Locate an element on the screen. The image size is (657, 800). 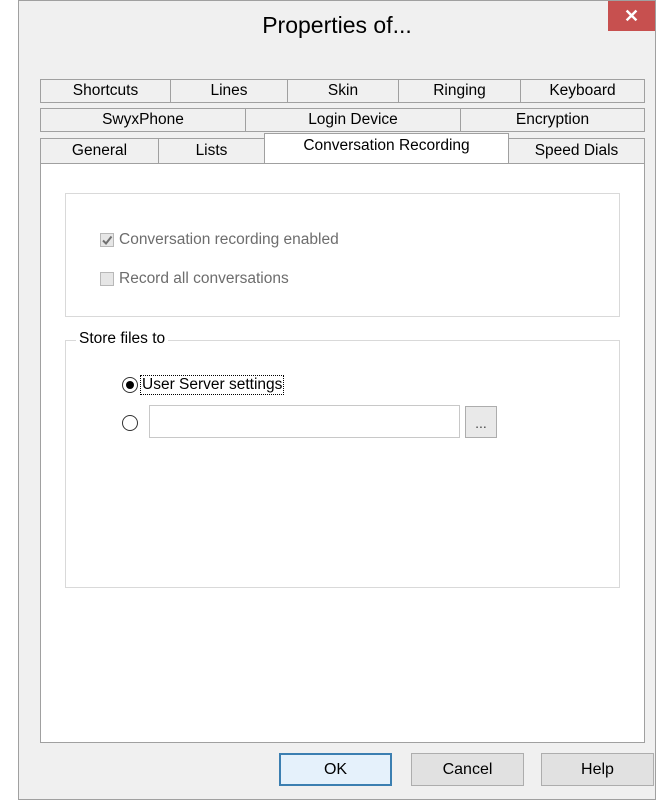
radio-dot is located at coordinates (130, 385).